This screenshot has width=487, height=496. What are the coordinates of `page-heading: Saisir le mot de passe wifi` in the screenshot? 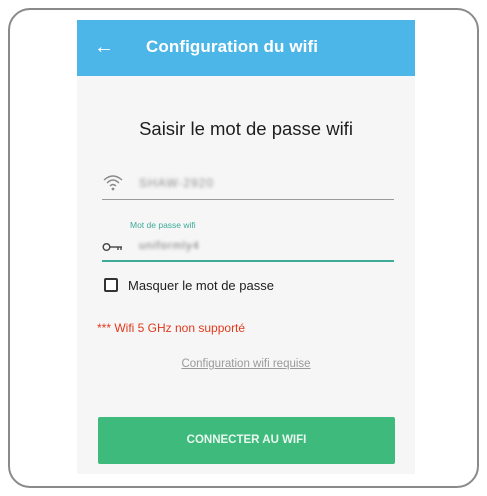 It's located at (246, 128).